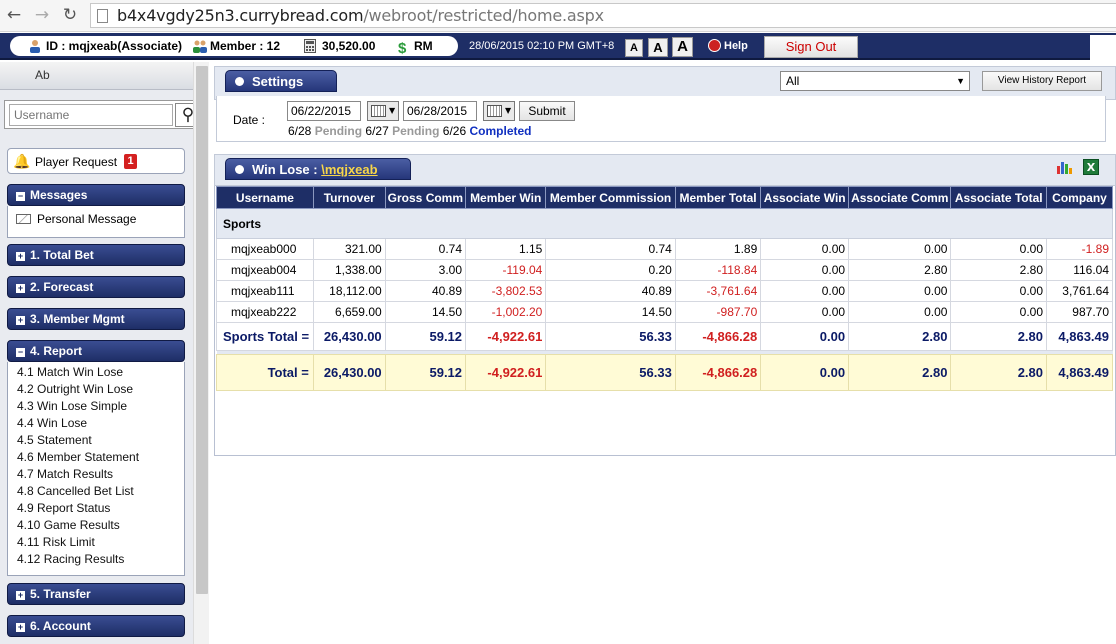  I want to click on group-label: Sports, so click(664, 223).